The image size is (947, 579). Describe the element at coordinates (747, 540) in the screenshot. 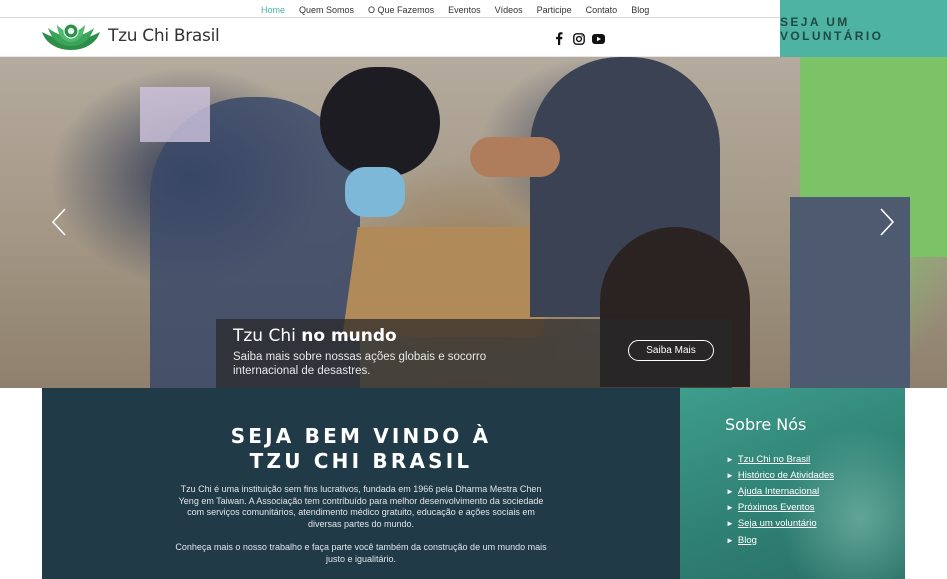

I see `link-blog: Blog` at that location.